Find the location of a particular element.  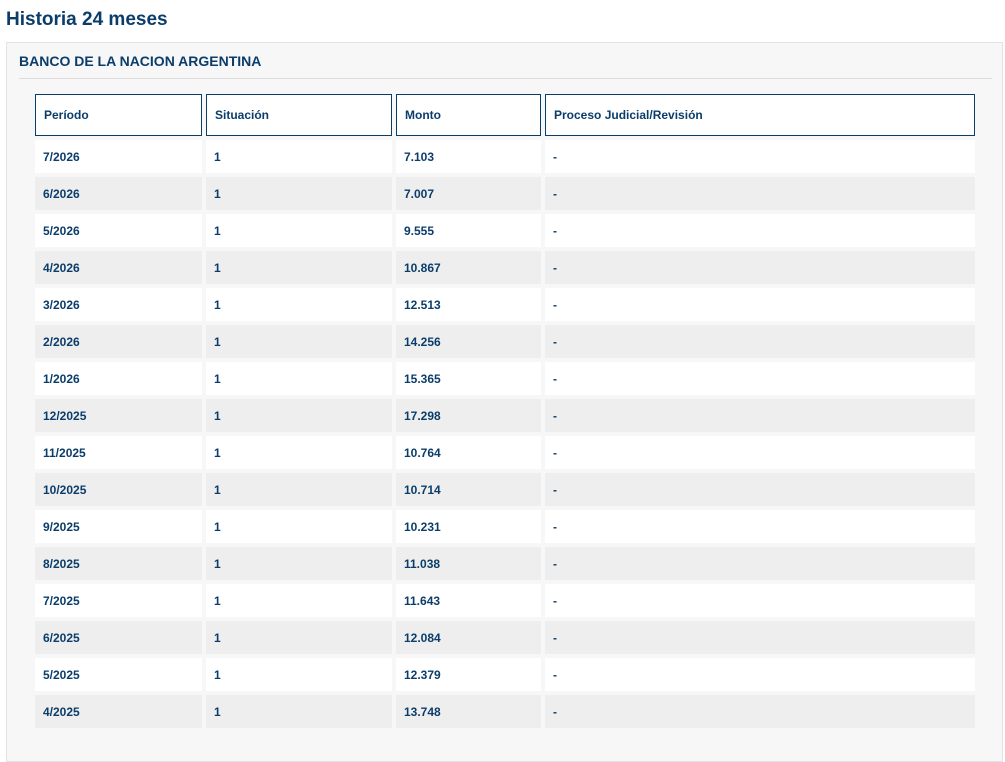

cell-periodo: 9/2025 is located at coordinates (118, 526).